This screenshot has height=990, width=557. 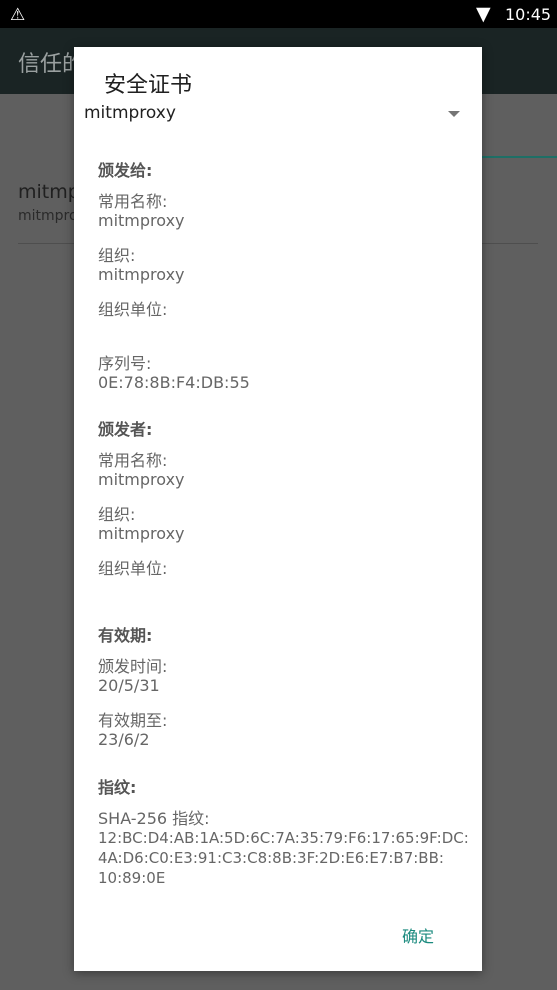 What do you see at coordinates (133, 460) in the screenshot?
I see `issued-by-cn-label: 常用名称:` at bounding box center [133, 460].